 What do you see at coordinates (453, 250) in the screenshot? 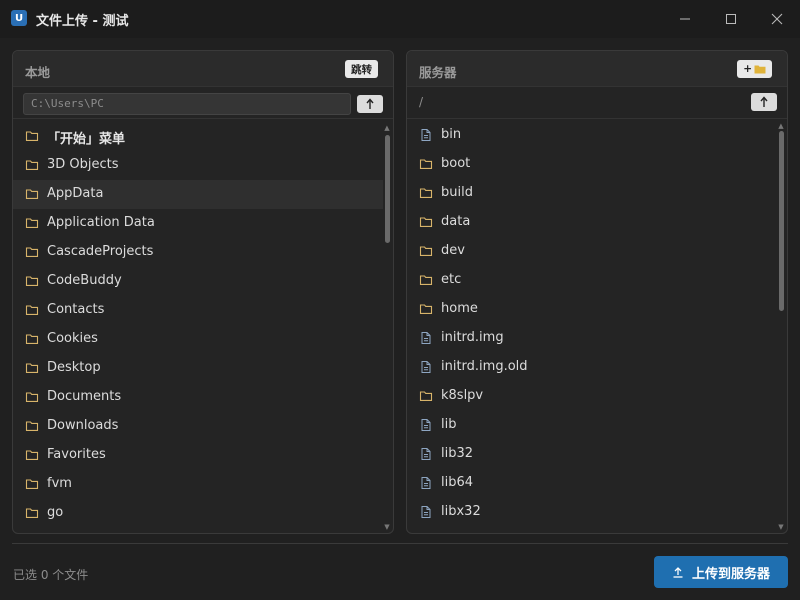
I see `server-item-name: dev` at bounding box center [453, 250].